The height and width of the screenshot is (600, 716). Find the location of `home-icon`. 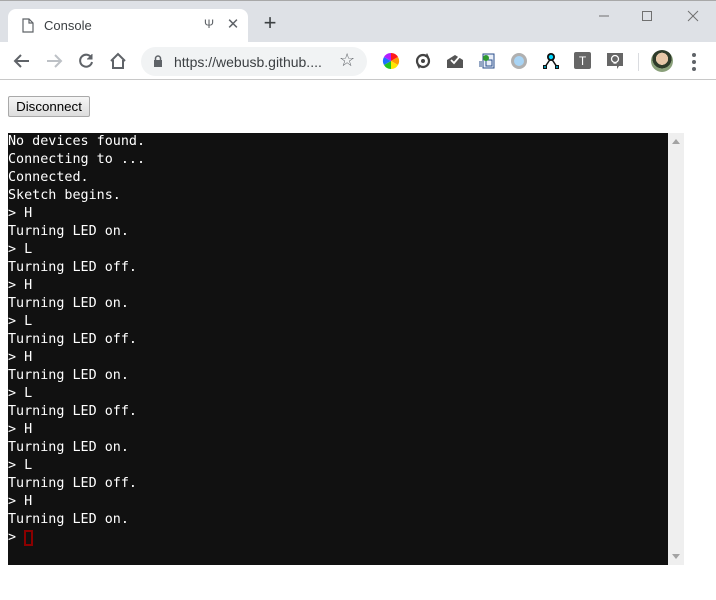

home-icon is located at coordinates (118, 60).